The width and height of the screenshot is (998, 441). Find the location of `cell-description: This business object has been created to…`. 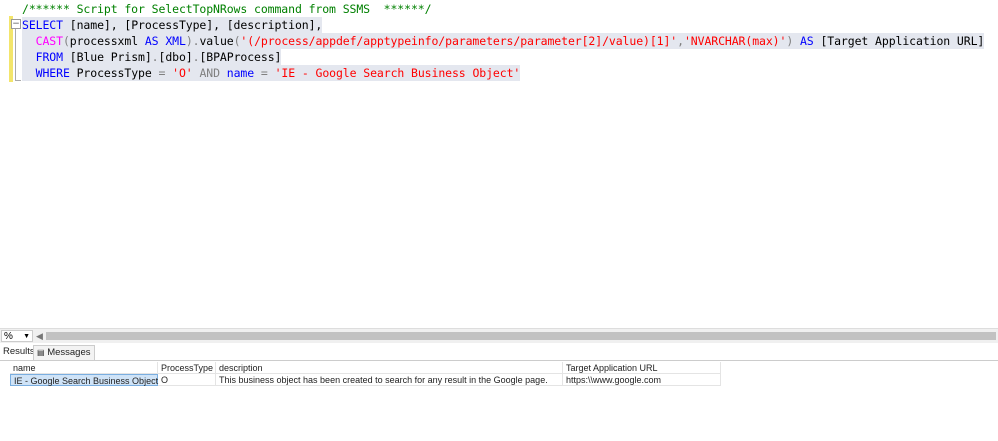

cell-description: This business object has been created to… is located at coordinates (389, 380).